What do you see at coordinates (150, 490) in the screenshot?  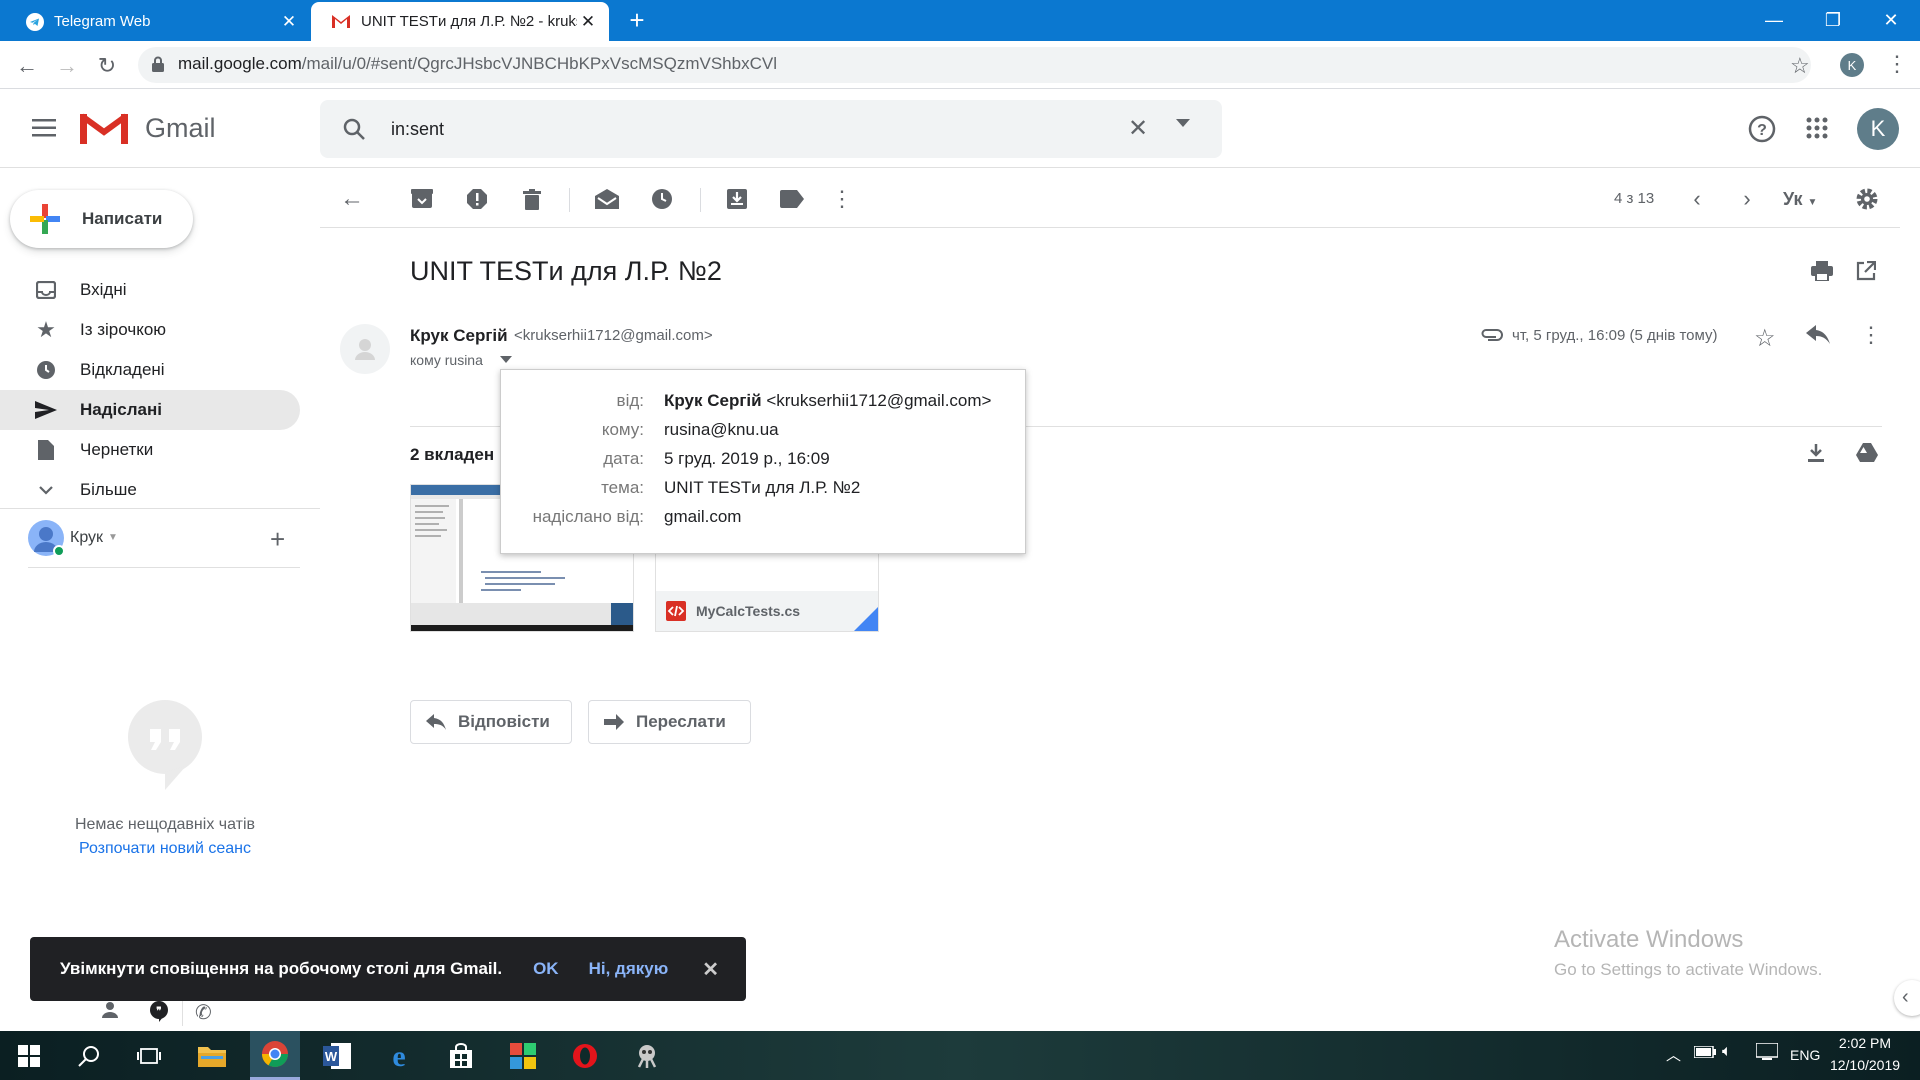 I see `sidebar-item-more: Більше` at bounding box center [150, 490].